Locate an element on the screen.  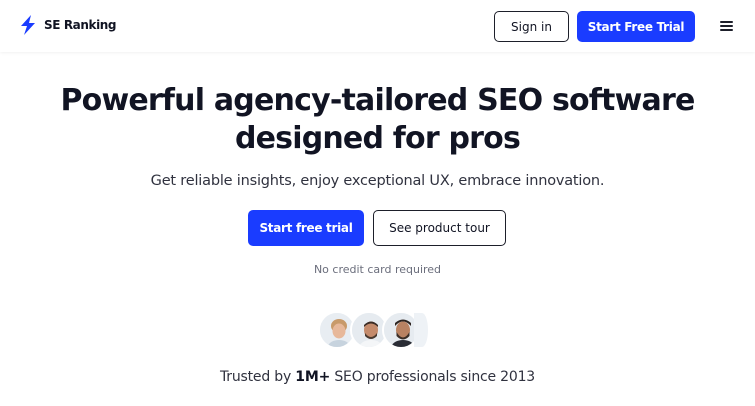
hamburger-menu-icon is located at coordinates (727, 26).